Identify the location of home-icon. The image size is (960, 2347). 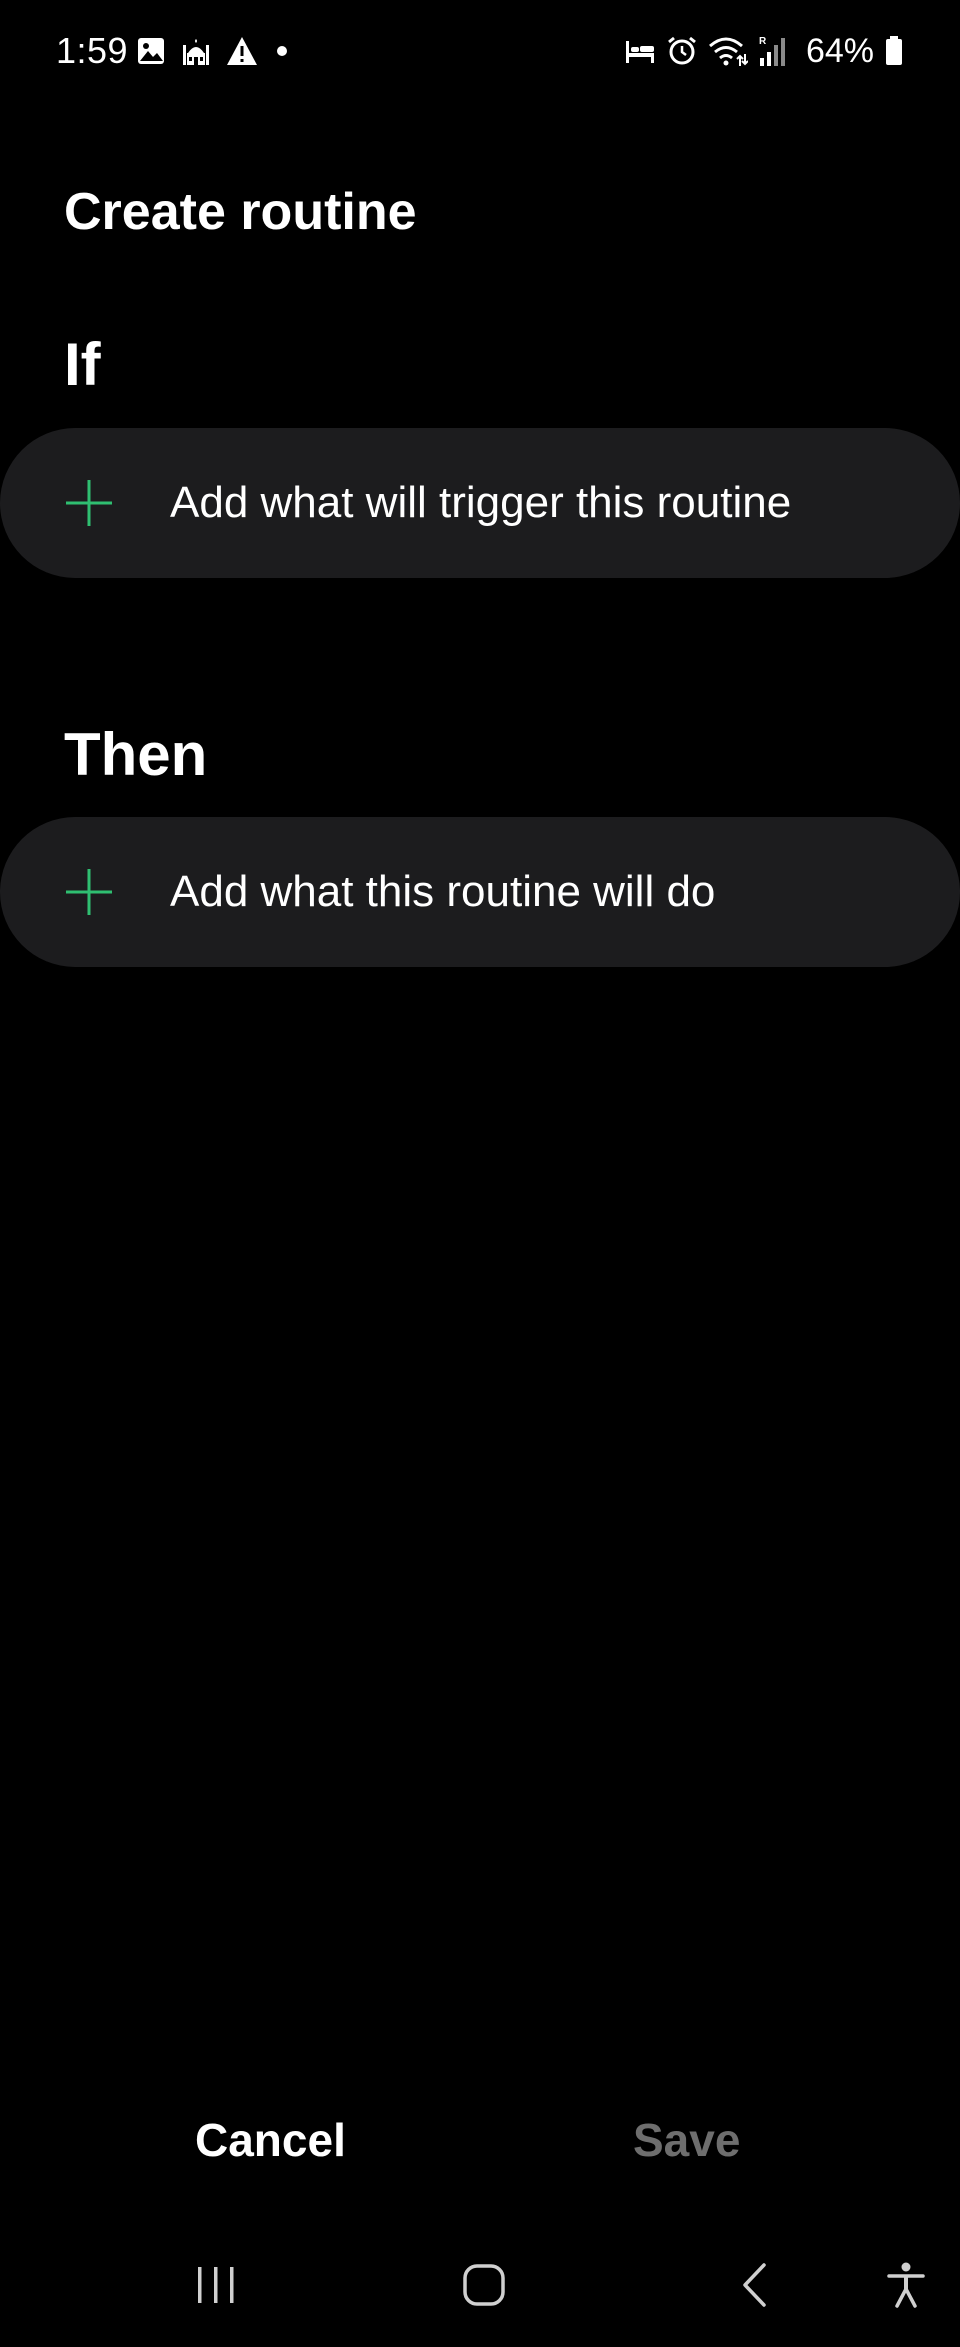
(484, 2285).